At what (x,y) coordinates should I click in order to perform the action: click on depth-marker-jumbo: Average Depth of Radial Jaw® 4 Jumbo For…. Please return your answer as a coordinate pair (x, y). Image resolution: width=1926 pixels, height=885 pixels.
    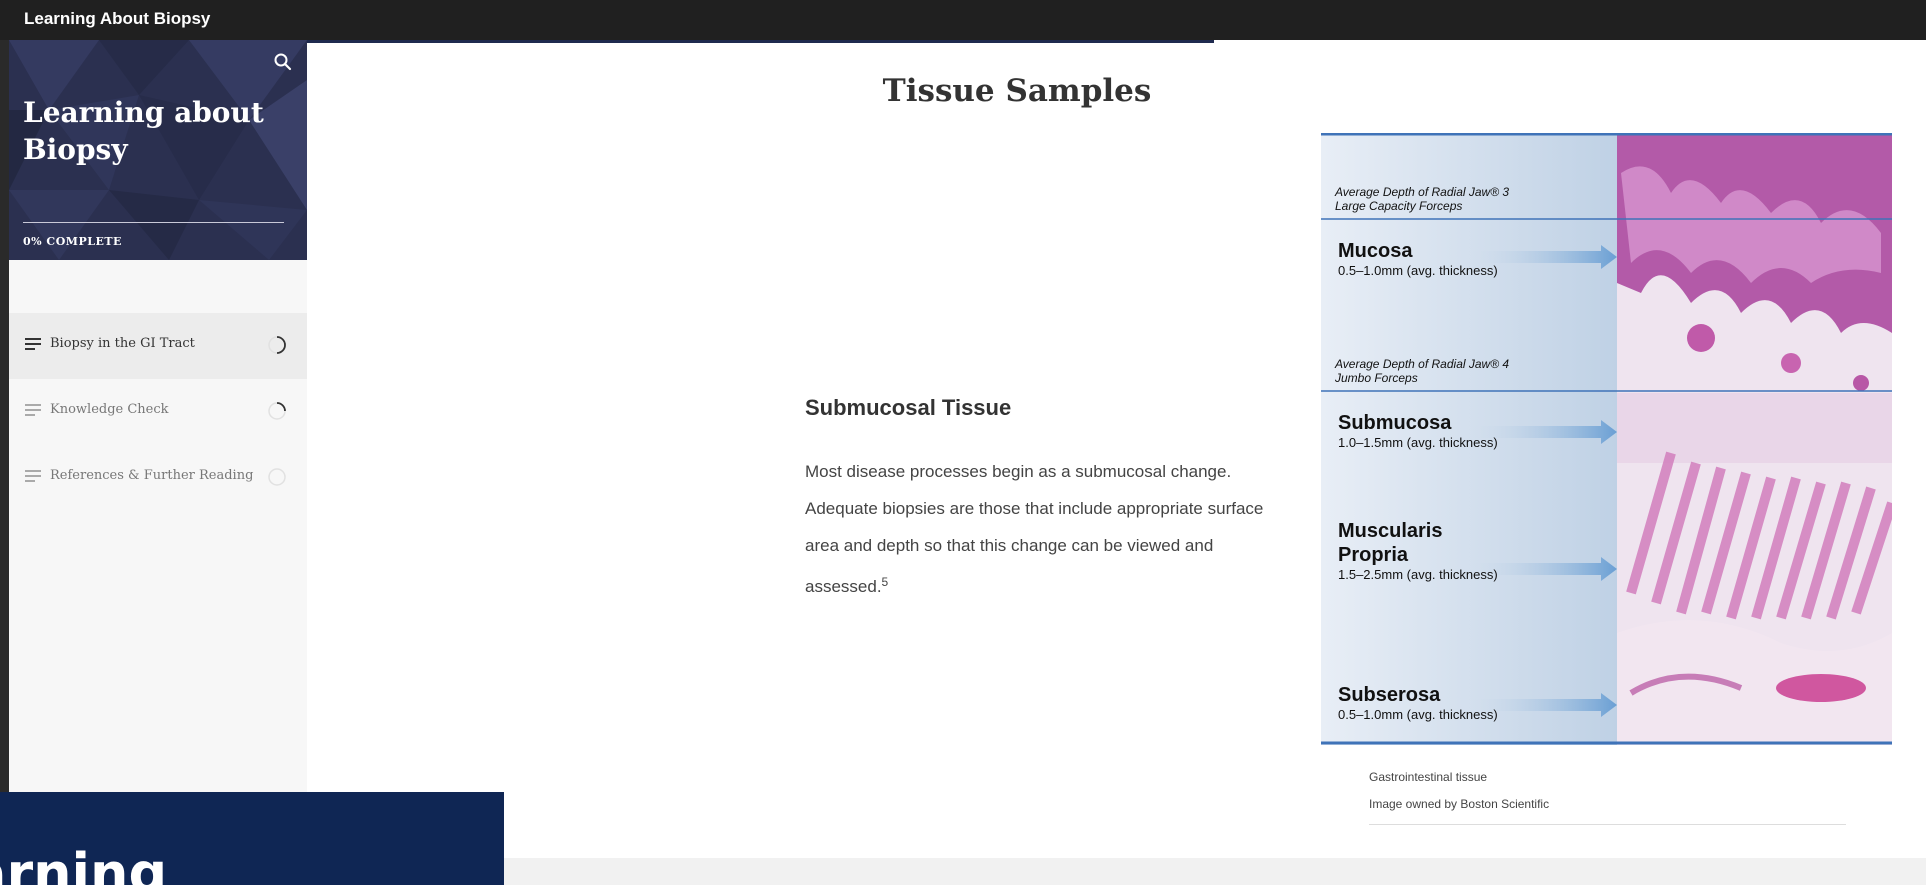
    Looking at the image, I should click on (1422, 371).